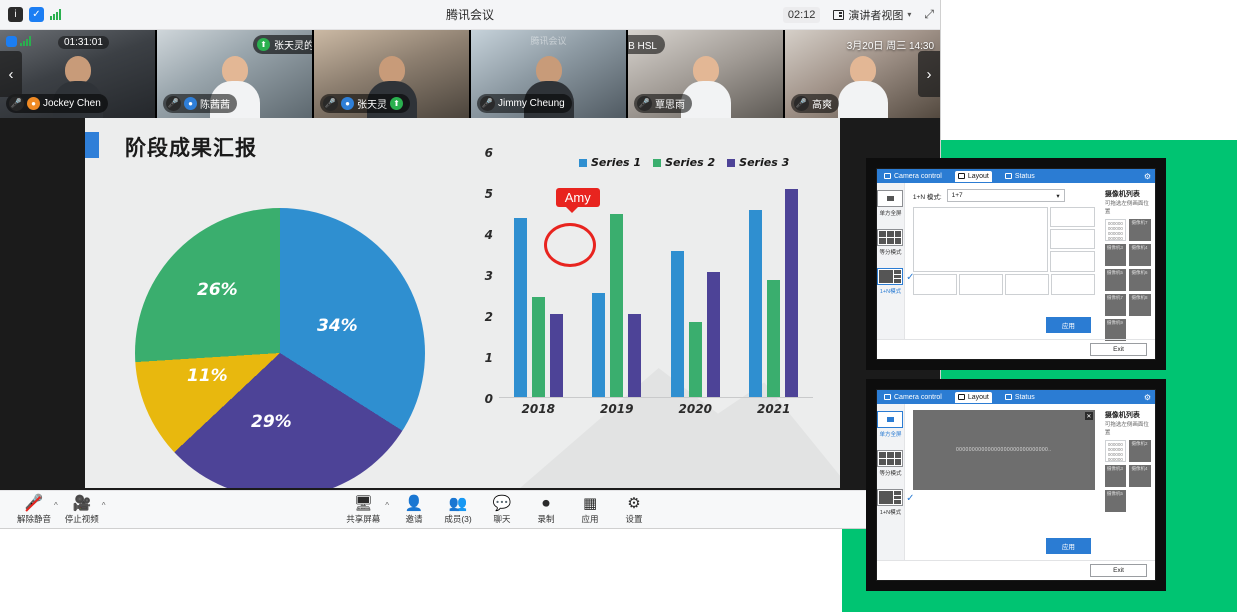  What do you see at coordinates (15, 14) in the screenshot?
I see `info-icon: i` at bounding box center [15, 14].